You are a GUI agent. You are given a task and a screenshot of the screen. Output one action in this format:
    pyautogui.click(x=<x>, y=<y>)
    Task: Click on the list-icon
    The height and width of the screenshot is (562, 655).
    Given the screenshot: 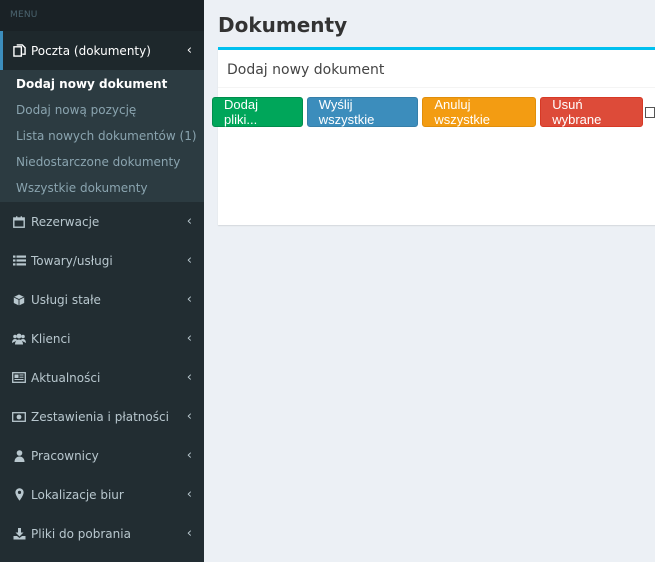 What is the action you would take?
    pyautogui.click(x=19, y=261)
    